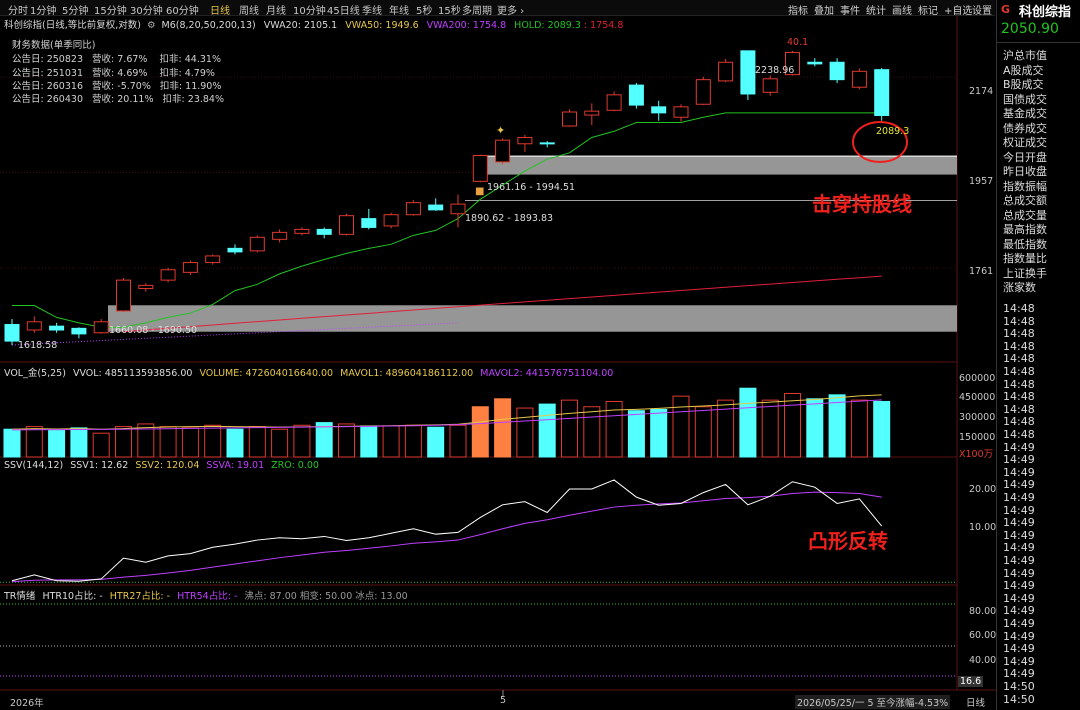 The image size is (1080, 710). What do you see at coordinates (983, 635) in the screenshot?
I see `tr-axis-60: 60.00` at bounding box center [983, 635].